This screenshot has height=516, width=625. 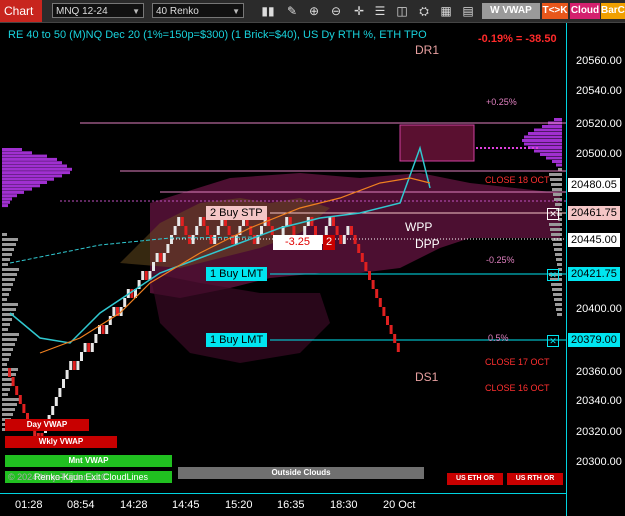 What do you see at coordinates (594, 240) in the screenshot?
I see `price-tag-current: 20445.00` at bounding box center [594, 240].